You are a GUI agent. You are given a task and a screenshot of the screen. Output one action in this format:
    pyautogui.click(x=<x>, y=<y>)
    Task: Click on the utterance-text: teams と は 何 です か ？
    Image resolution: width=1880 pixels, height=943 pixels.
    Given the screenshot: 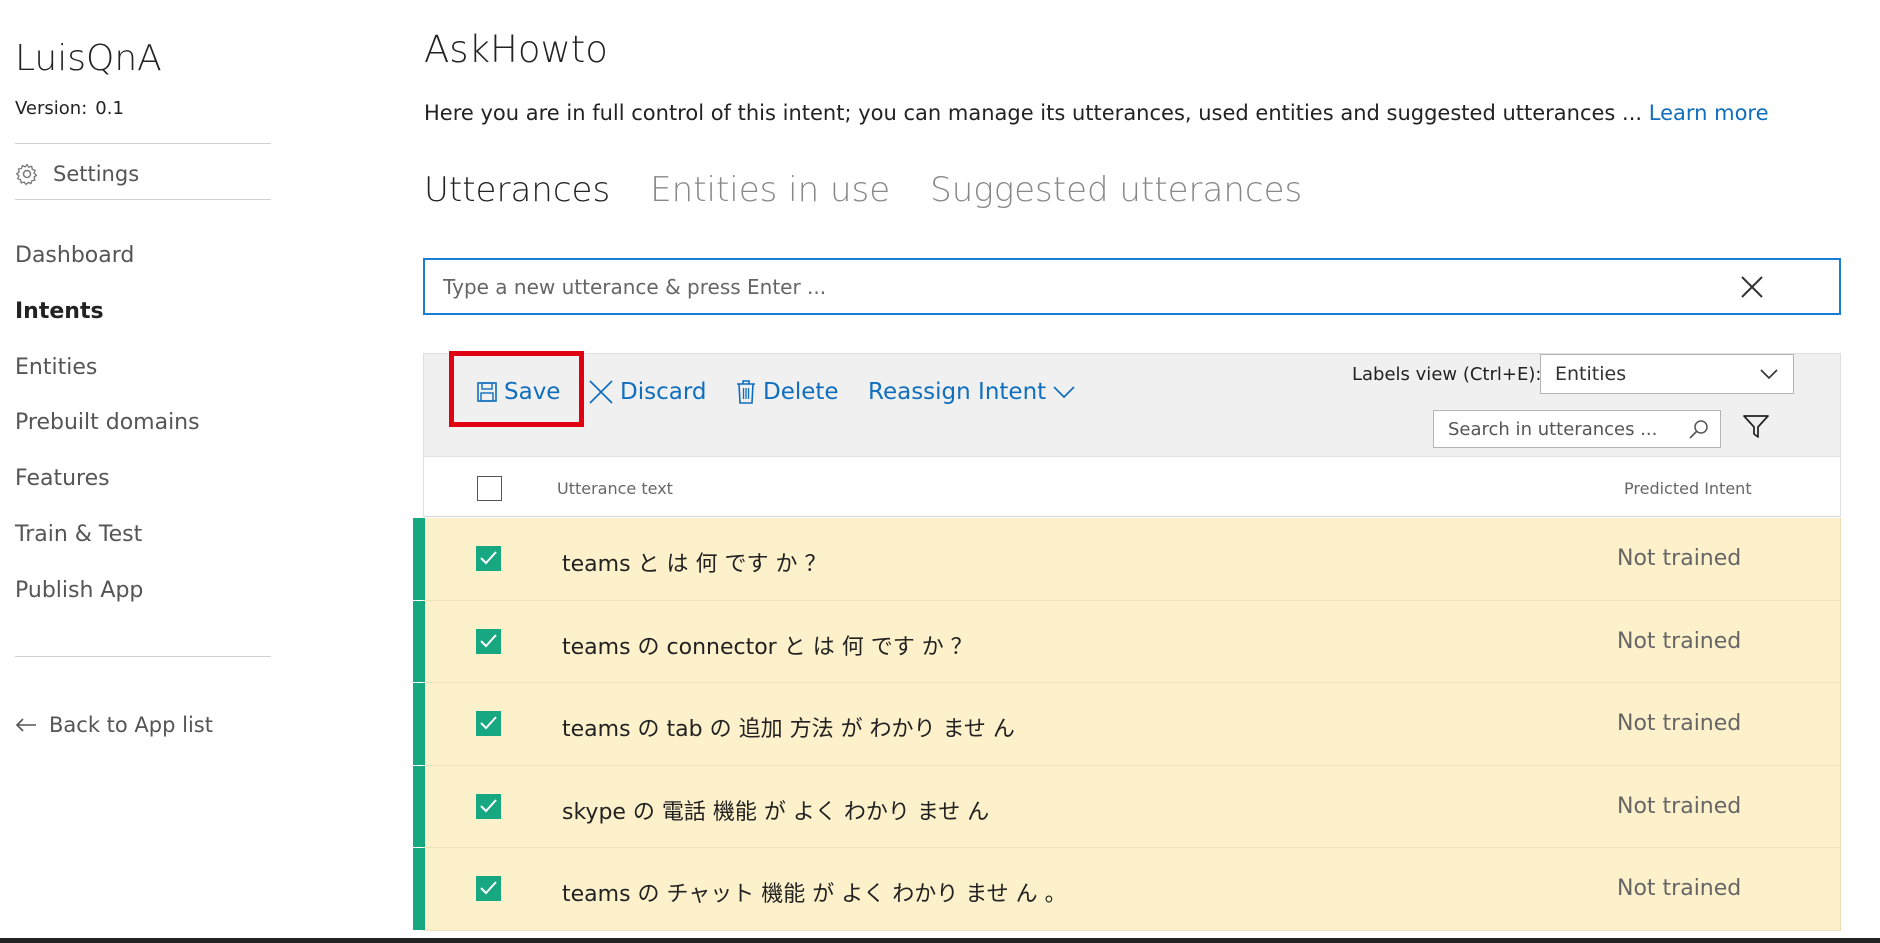 What is the action you would take?
    pyautogui.click(x=694, y=564)
    